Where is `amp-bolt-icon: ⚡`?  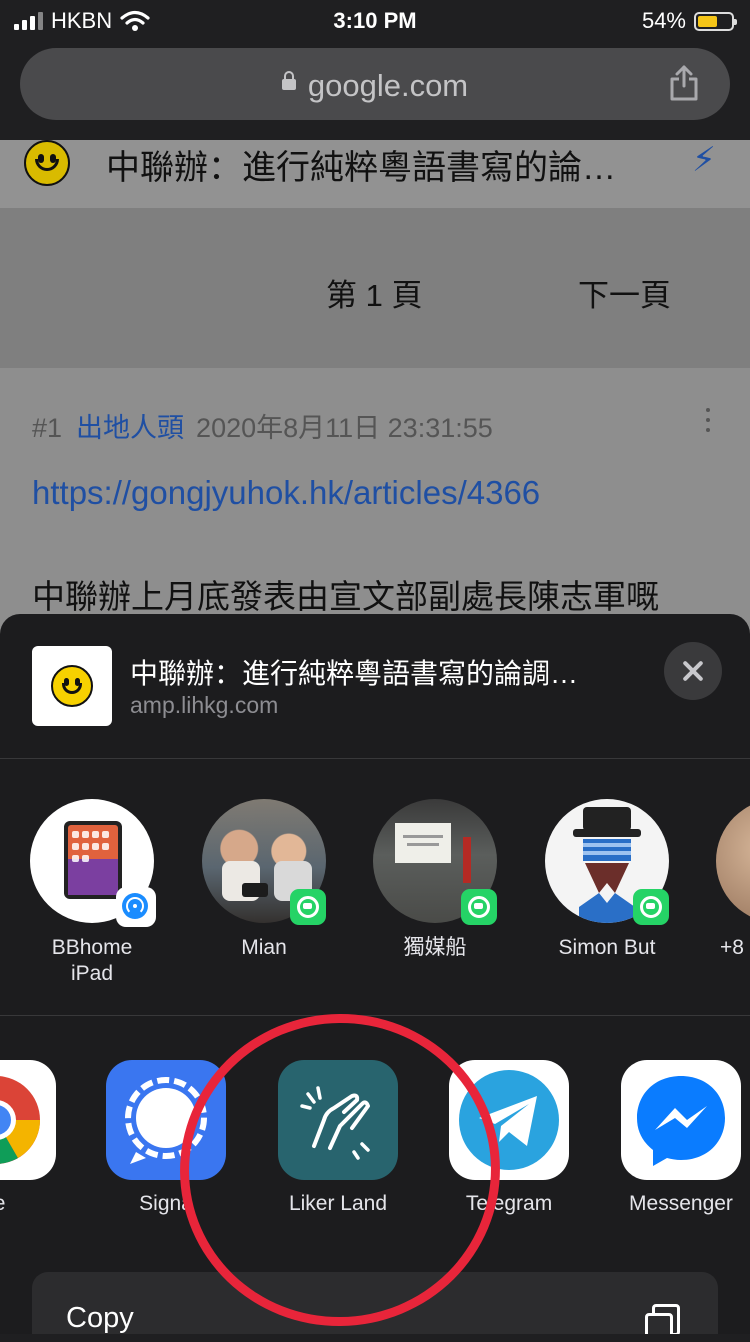
amp-bolt-icon: ⚡ is located at coordinates (704, 160).